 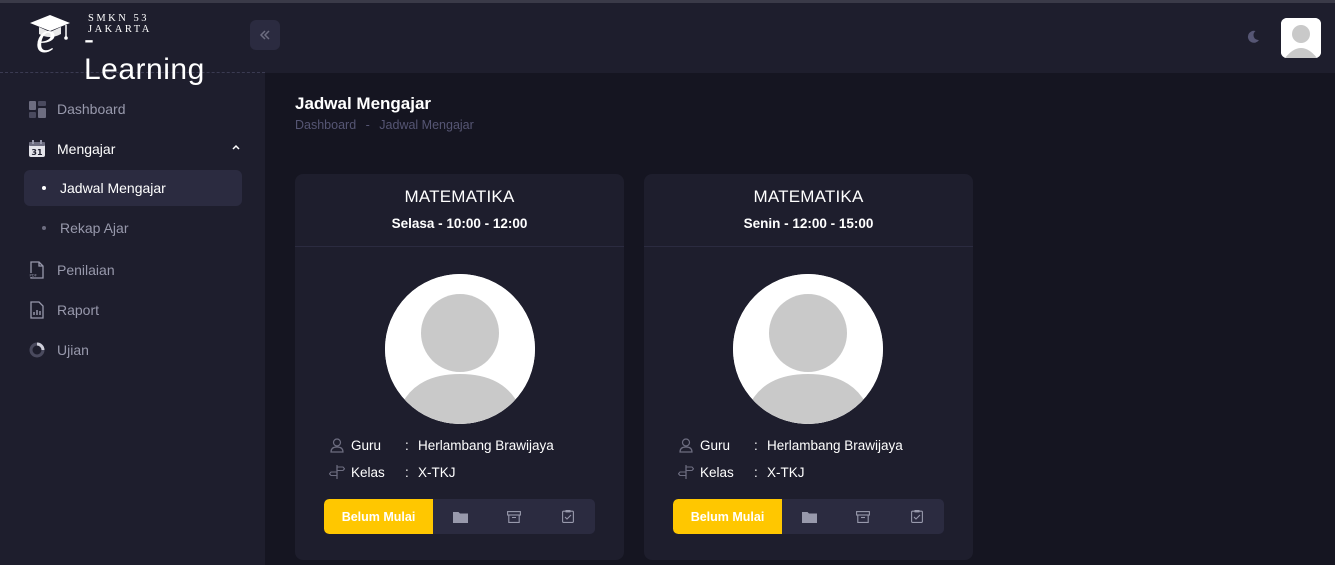 I want to click on logo-learning-text: -Learning, so click(x=144, y=54).